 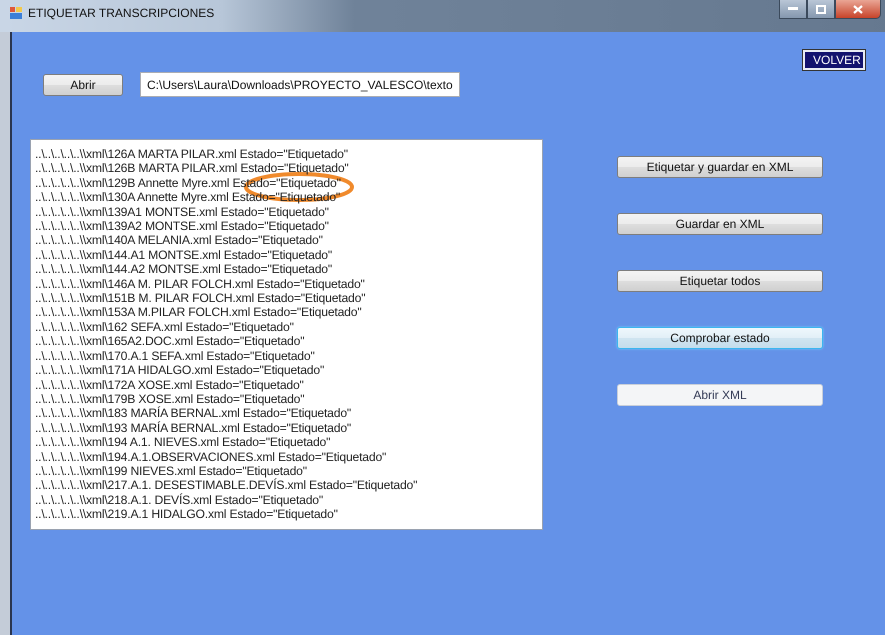 I want to click on file-list-item: ..\..\..\..\..\\xml\194 A.1. NIEVES.xml Estado="Etiquetado", so click(x=182, y=442).